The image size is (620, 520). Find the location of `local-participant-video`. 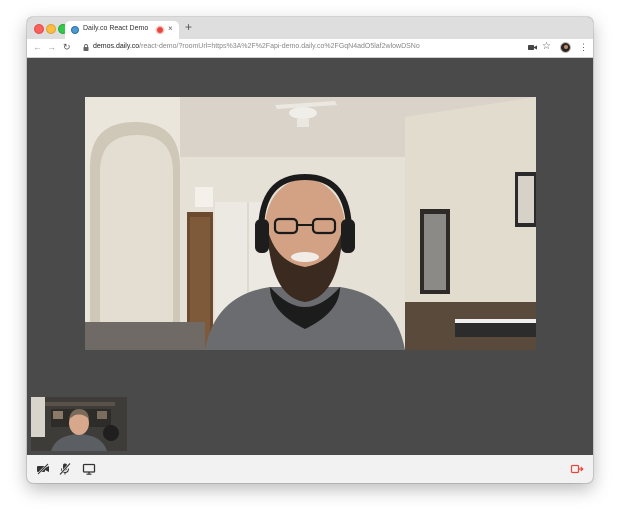

local-participant-video is located at coordinates (79, 424).